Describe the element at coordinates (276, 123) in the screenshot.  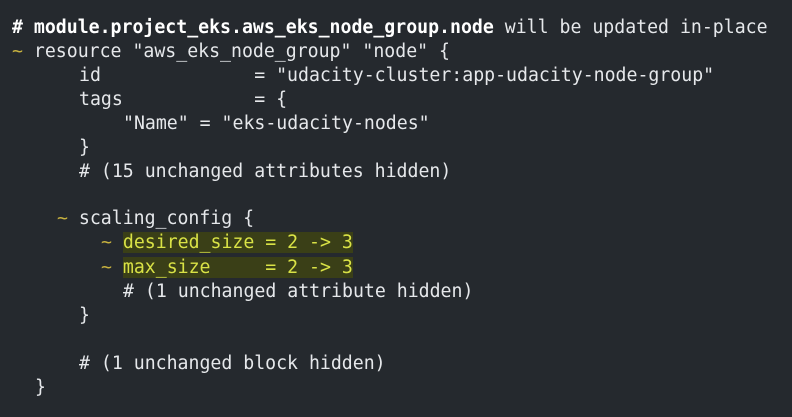
I see `tag-name-line: "Name" = "eks-udacity-nodes"` at that location.